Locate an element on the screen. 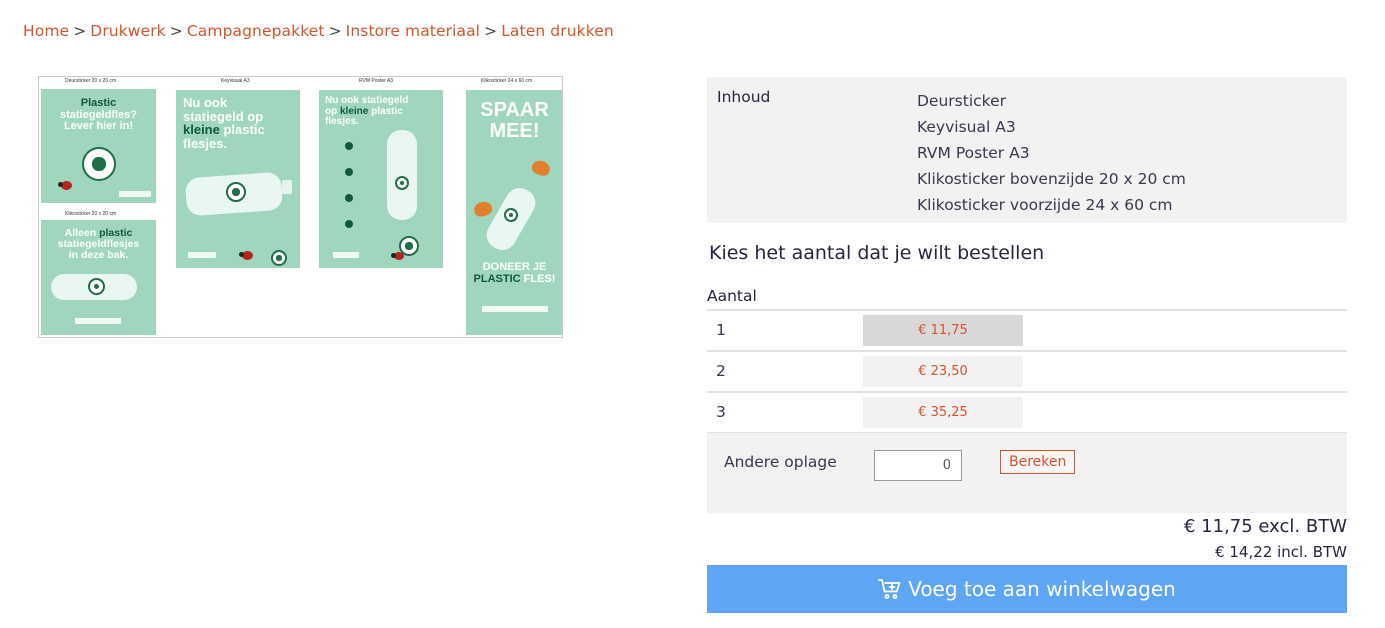 The image size is (1385, 628). quantity-value: 2 is located at coordinates (721, 371).